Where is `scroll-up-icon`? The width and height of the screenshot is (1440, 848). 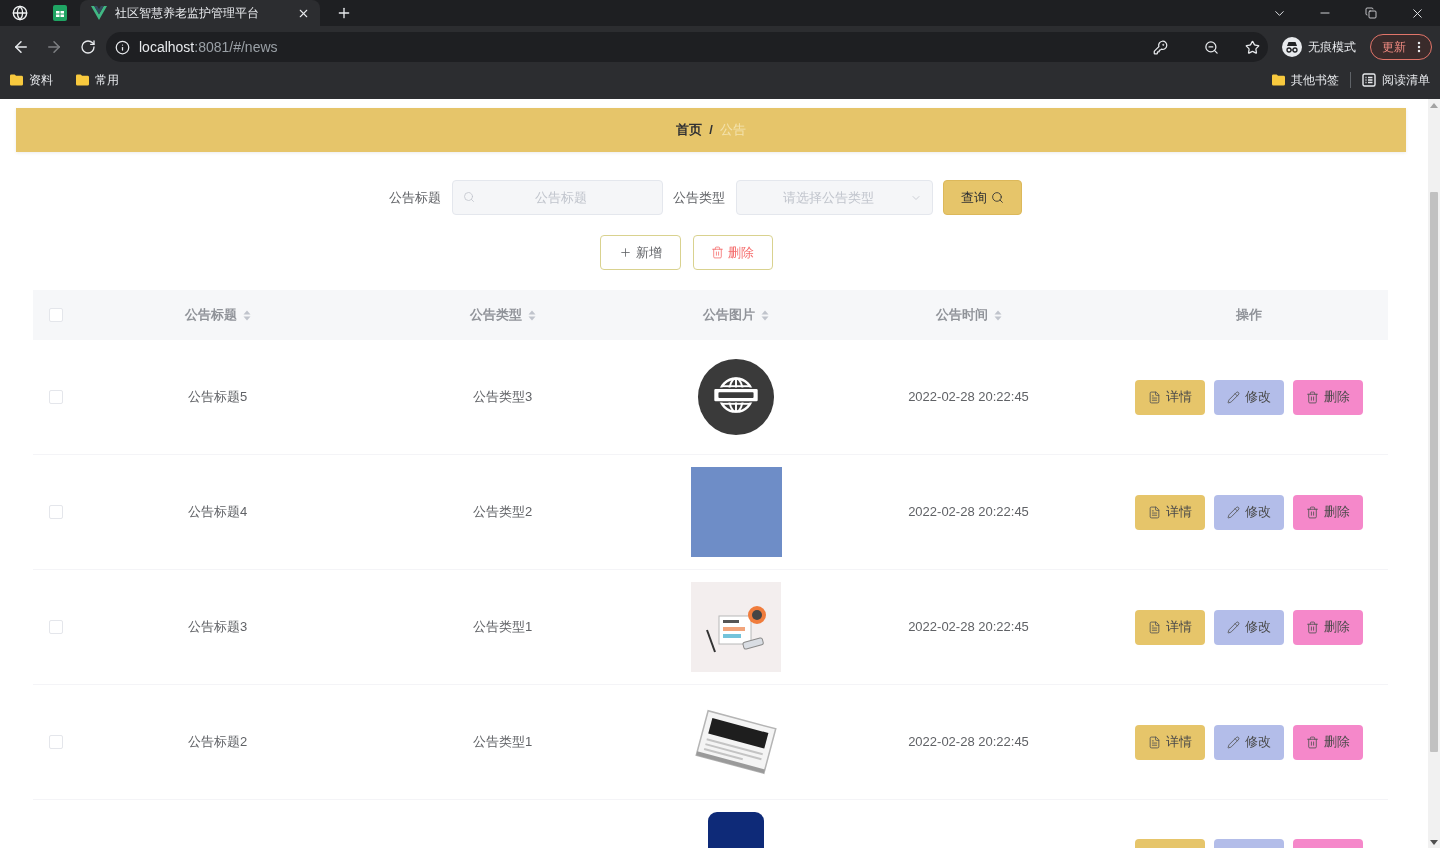 scroll-up-icon is located at coordinates (1434, 105).